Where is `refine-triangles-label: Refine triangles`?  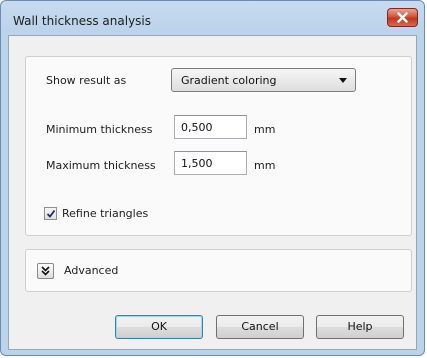
refine-triangles-label: Refine triangles is located at coordinates (105, 213).